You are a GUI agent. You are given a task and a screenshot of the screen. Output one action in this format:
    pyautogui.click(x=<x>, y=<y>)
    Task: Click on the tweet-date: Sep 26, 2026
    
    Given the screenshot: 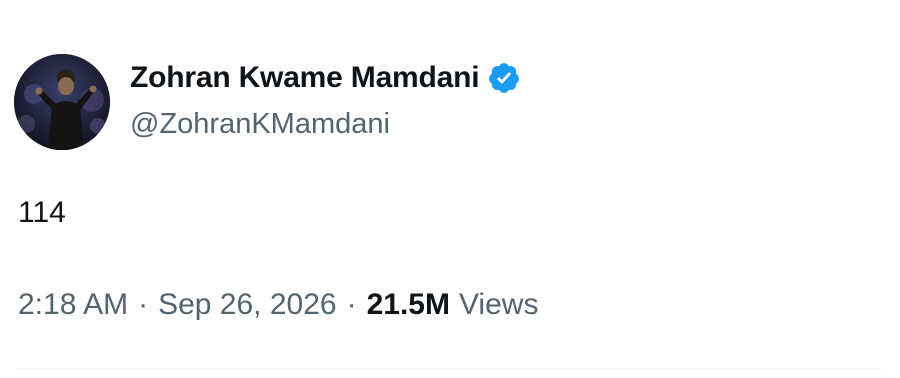 What is the action you would take?
    pyautogui.click(x=247, y=305)
    